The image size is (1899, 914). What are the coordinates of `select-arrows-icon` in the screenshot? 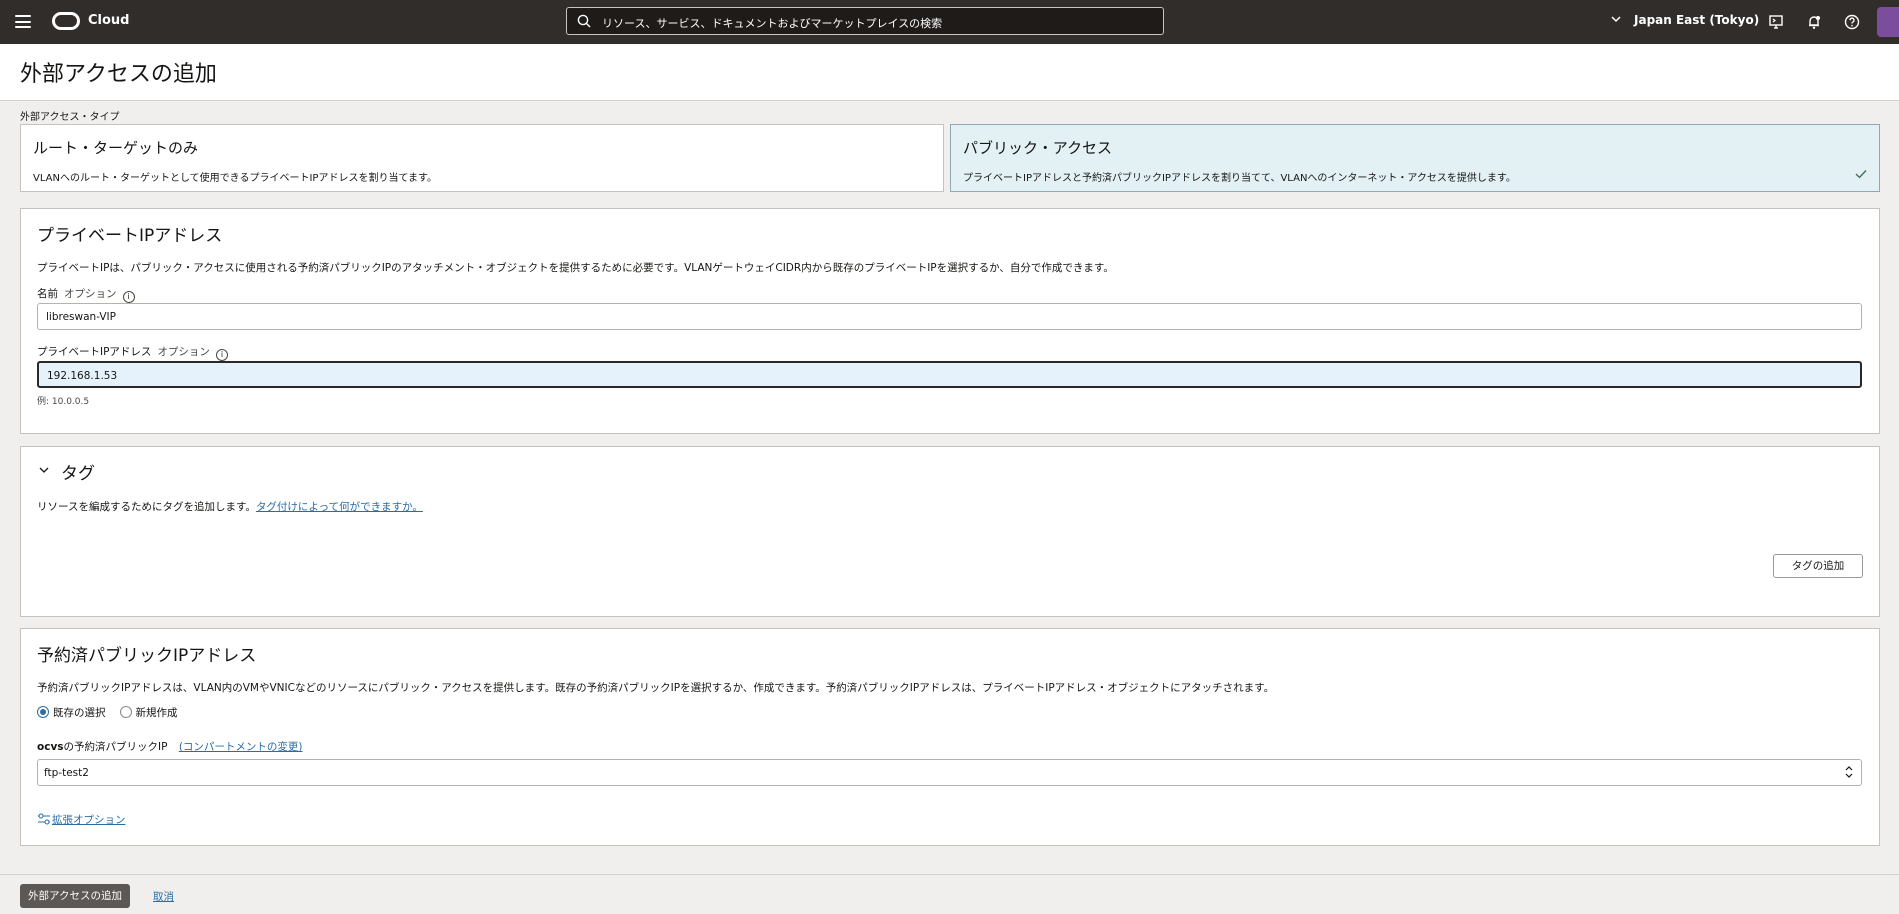 It's located at (1849, 772).